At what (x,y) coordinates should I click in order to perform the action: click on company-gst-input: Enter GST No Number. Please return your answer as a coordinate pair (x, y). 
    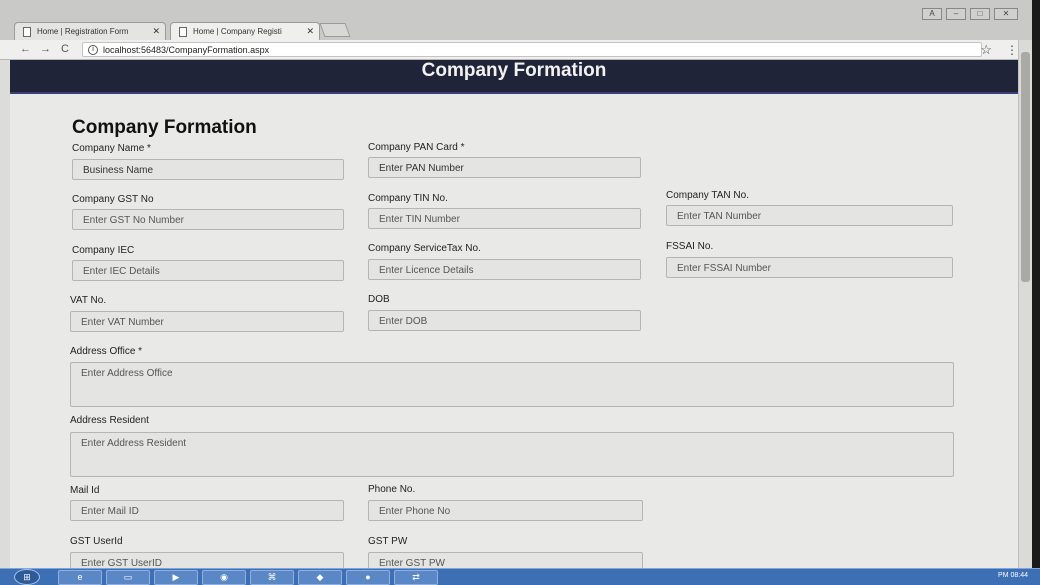
    Looking at the image, I should click on (208, 219).